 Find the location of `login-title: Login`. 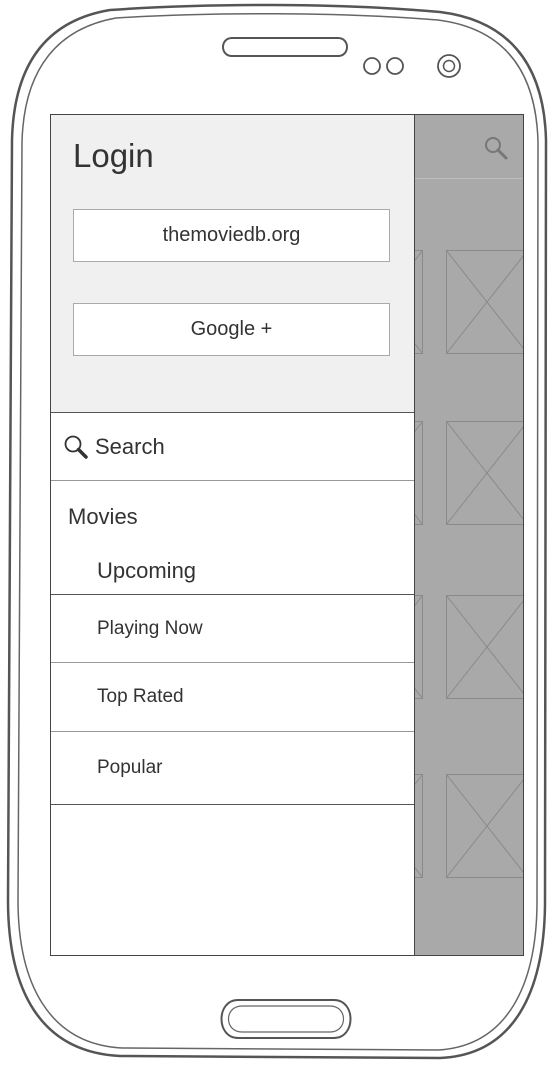

login-title: Login is located at coordinates (113, 155).